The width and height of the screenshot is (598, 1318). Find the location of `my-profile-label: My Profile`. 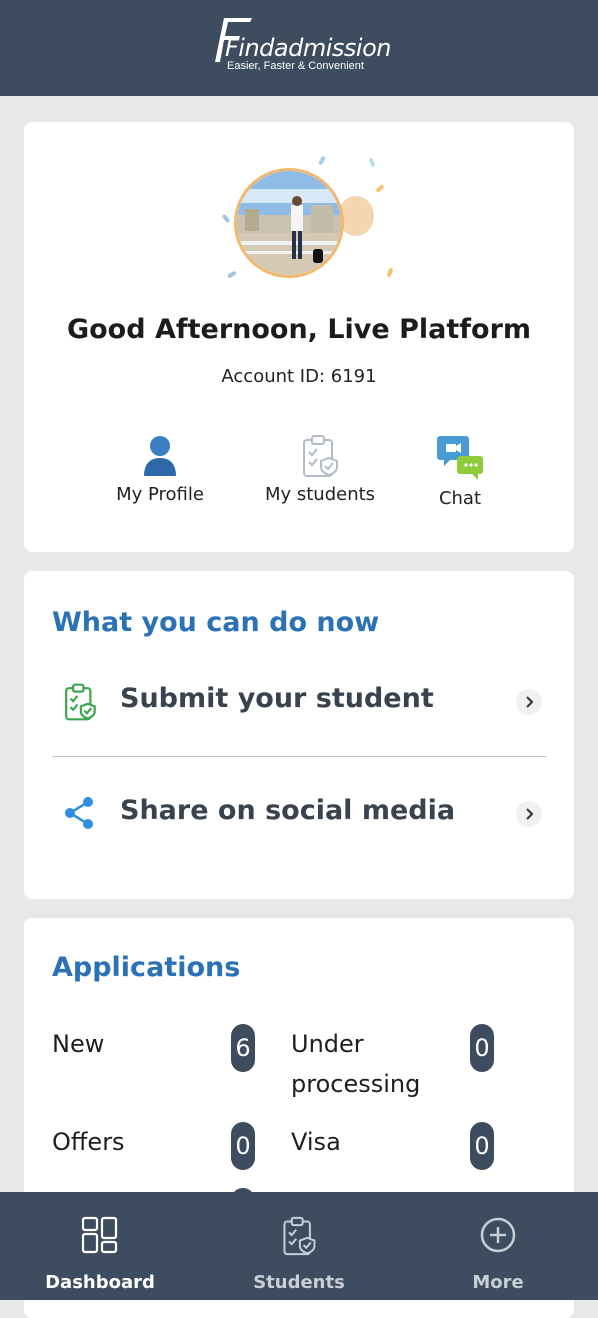

my-profile-label: My Profile is located at coordinates (160, 494).